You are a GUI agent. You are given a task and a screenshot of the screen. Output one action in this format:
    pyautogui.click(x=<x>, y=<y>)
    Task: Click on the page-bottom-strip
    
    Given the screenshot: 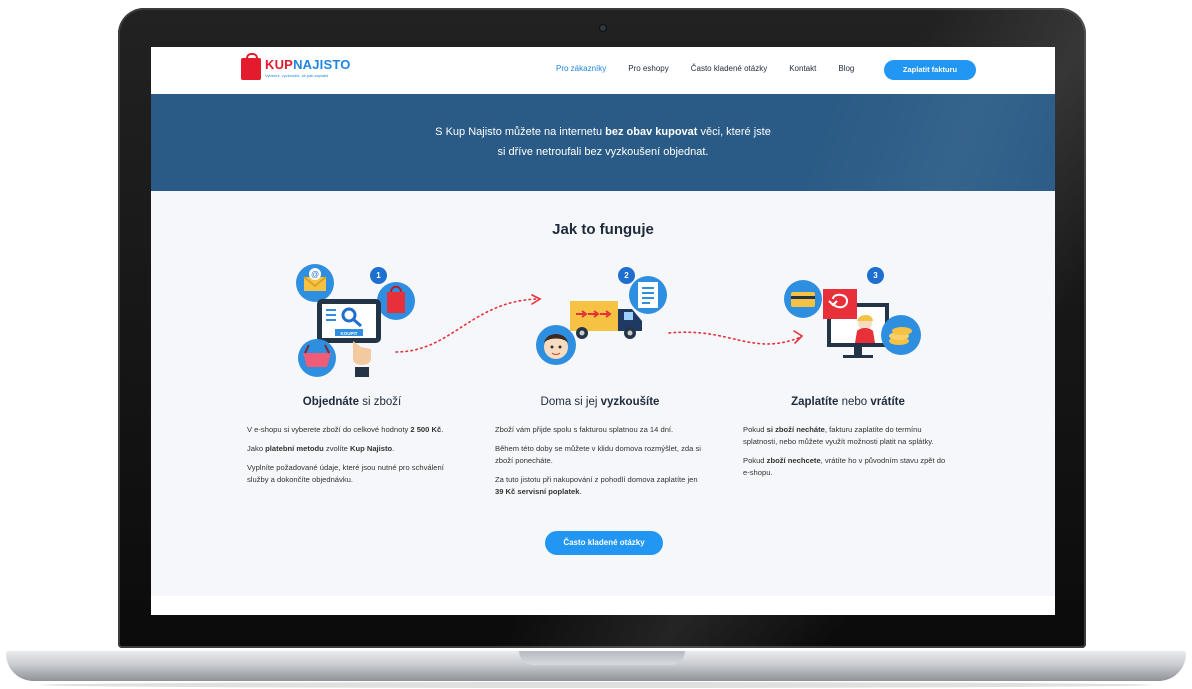 What is the action you would take?
    pyautogui.click(x=603, y=605)
    